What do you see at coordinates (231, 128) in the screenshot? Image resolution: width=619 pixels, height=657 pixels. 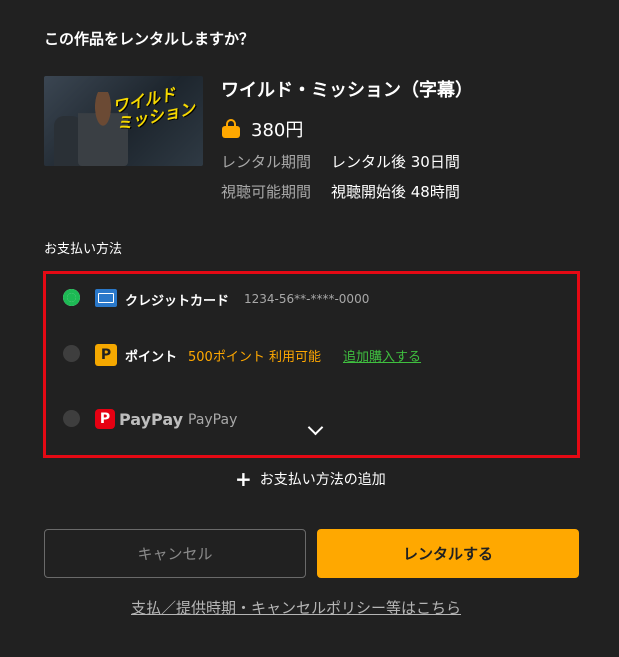 I see `shopping-bag-icon` at bounding box center [231, 128].